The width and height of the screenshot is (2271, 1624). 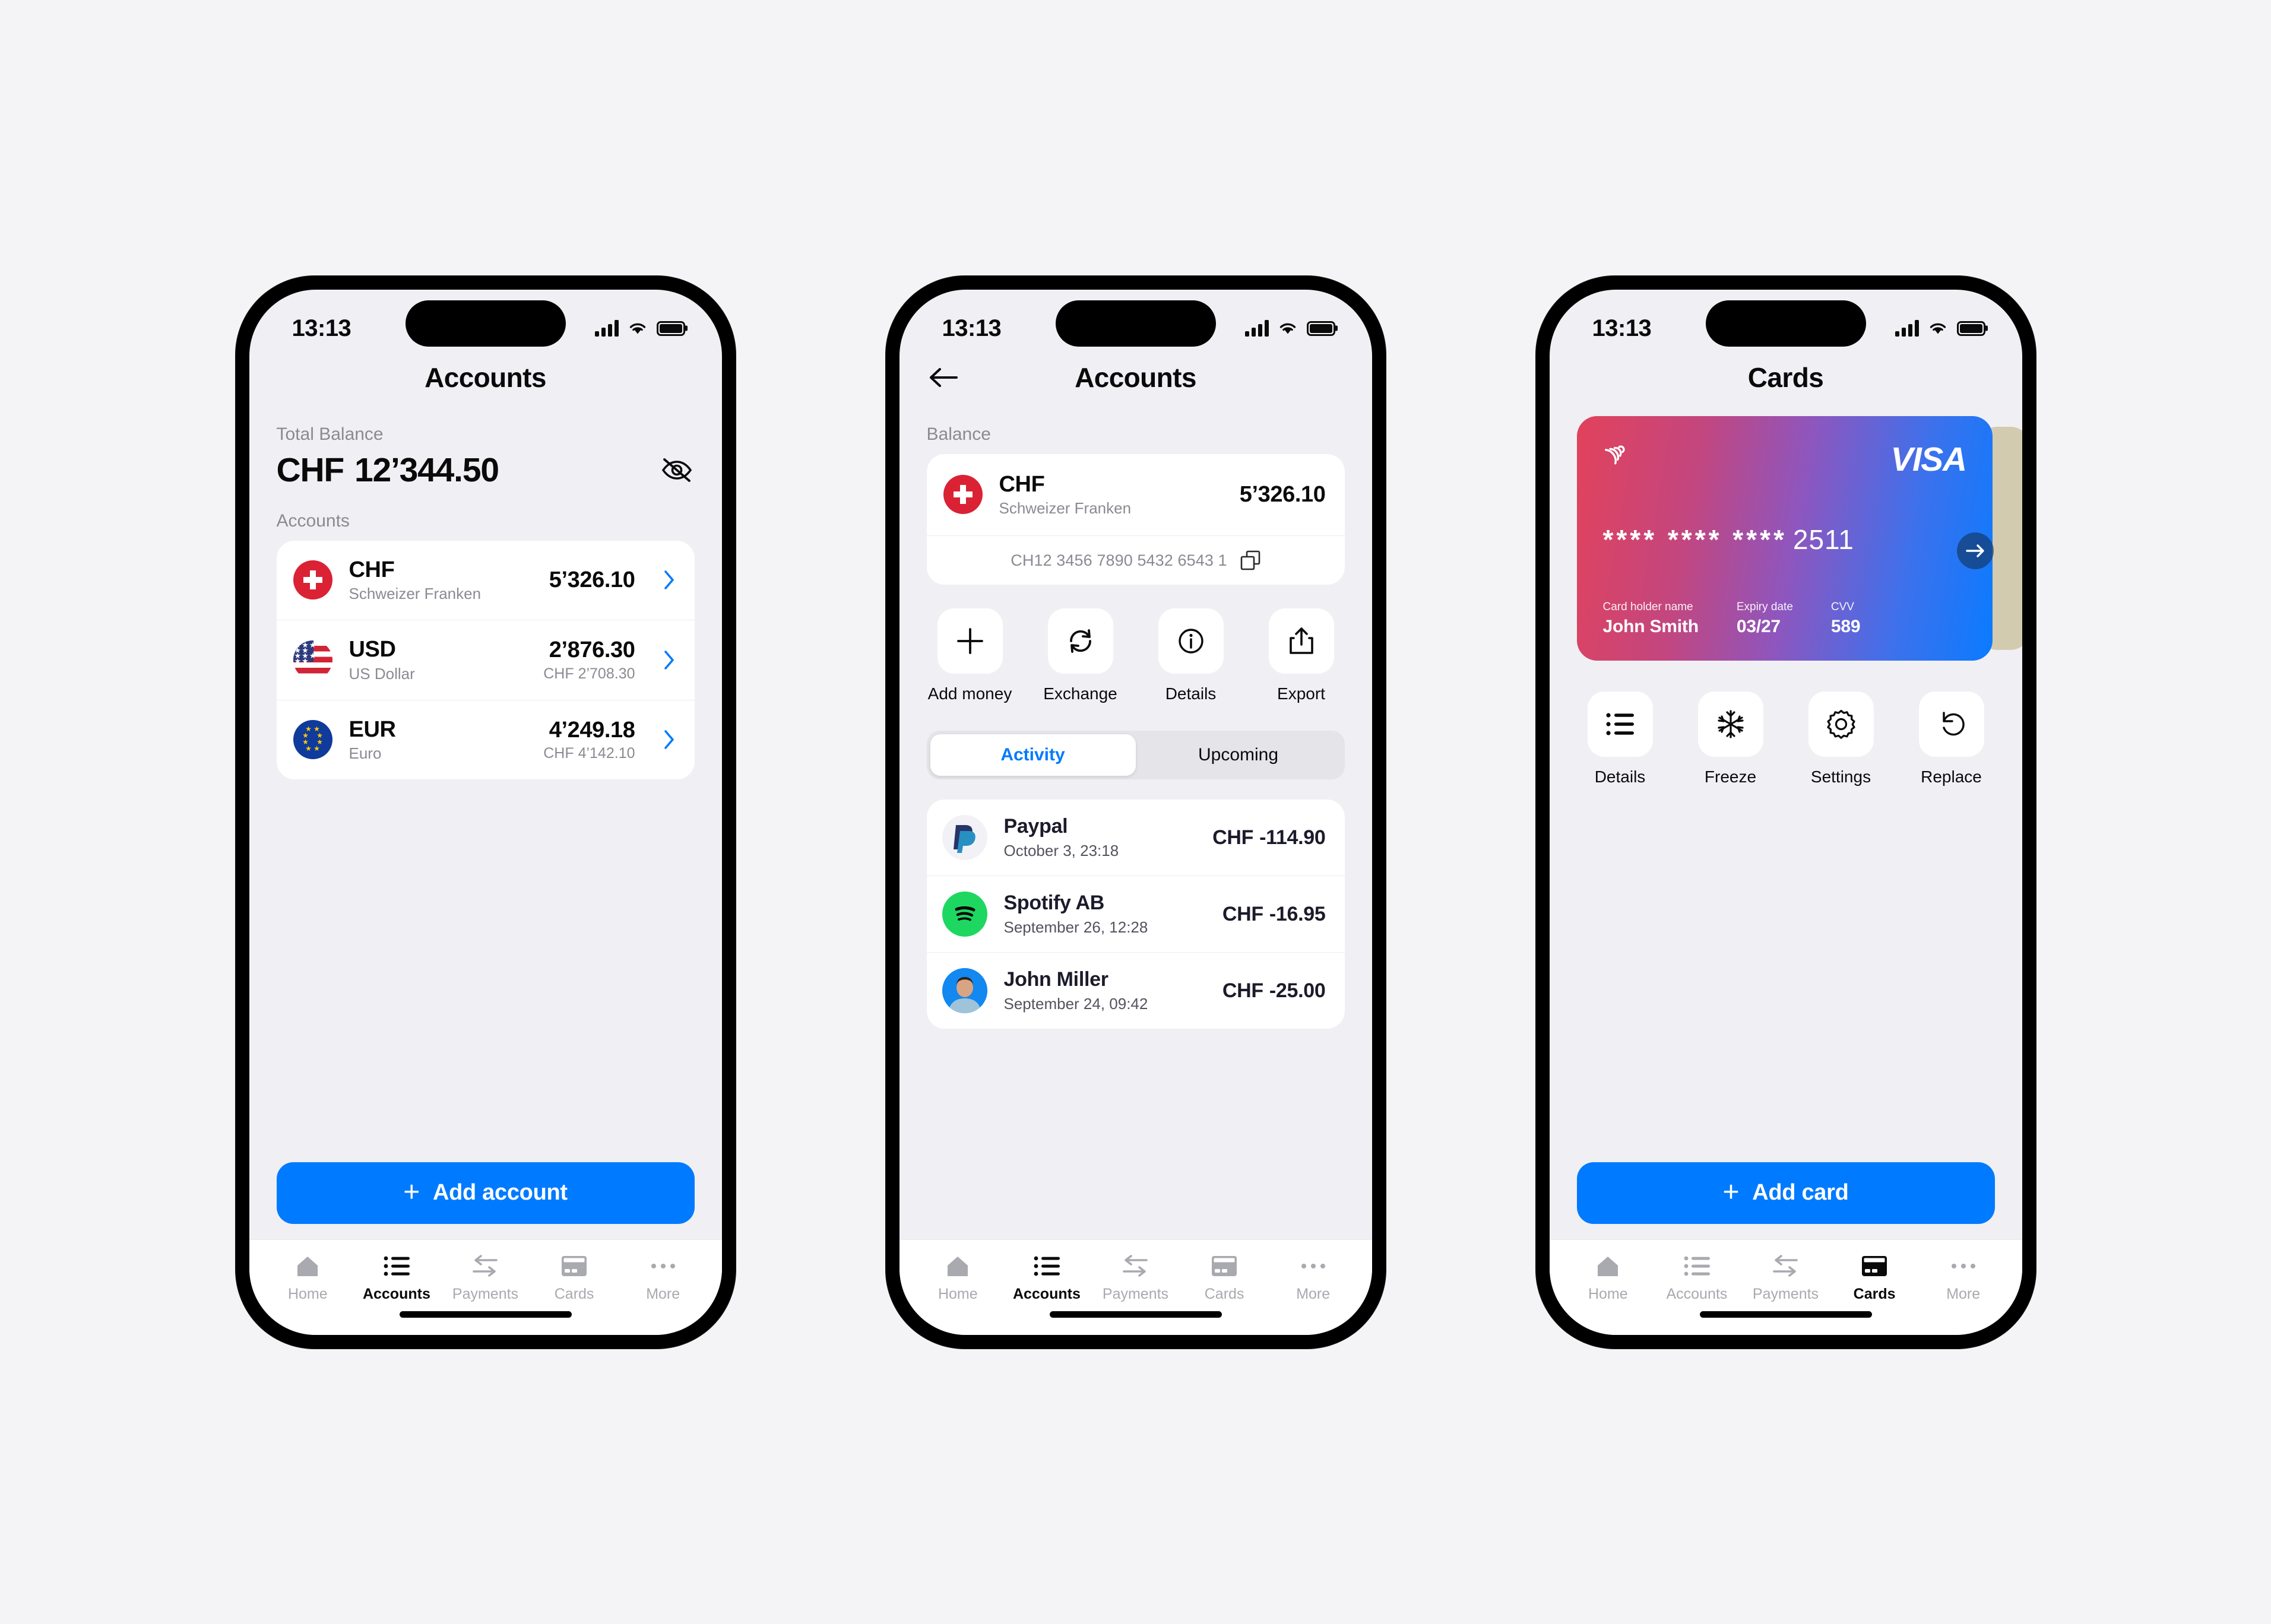 I want to click on account-converted: CHF 4’142.10, so click(x=589, y=753).